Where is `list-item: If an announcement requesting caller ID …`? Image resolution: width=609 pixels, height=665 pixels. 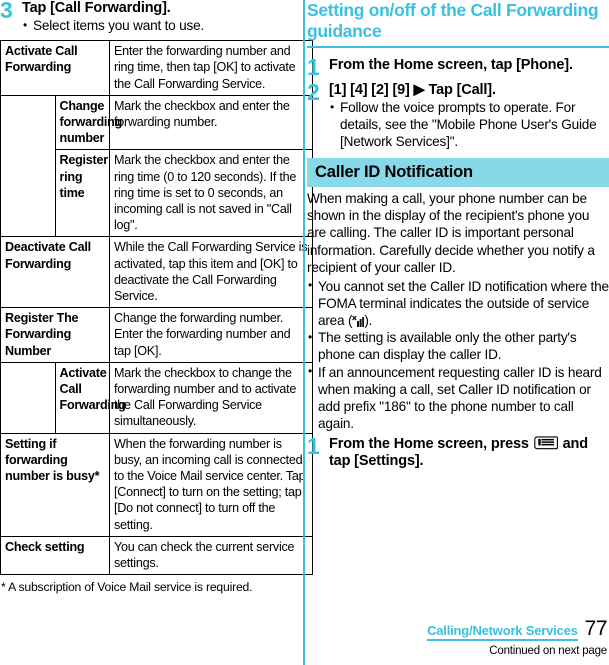 list-item: If an announcement requesting caller ID … is located at coordinates (458, 398).